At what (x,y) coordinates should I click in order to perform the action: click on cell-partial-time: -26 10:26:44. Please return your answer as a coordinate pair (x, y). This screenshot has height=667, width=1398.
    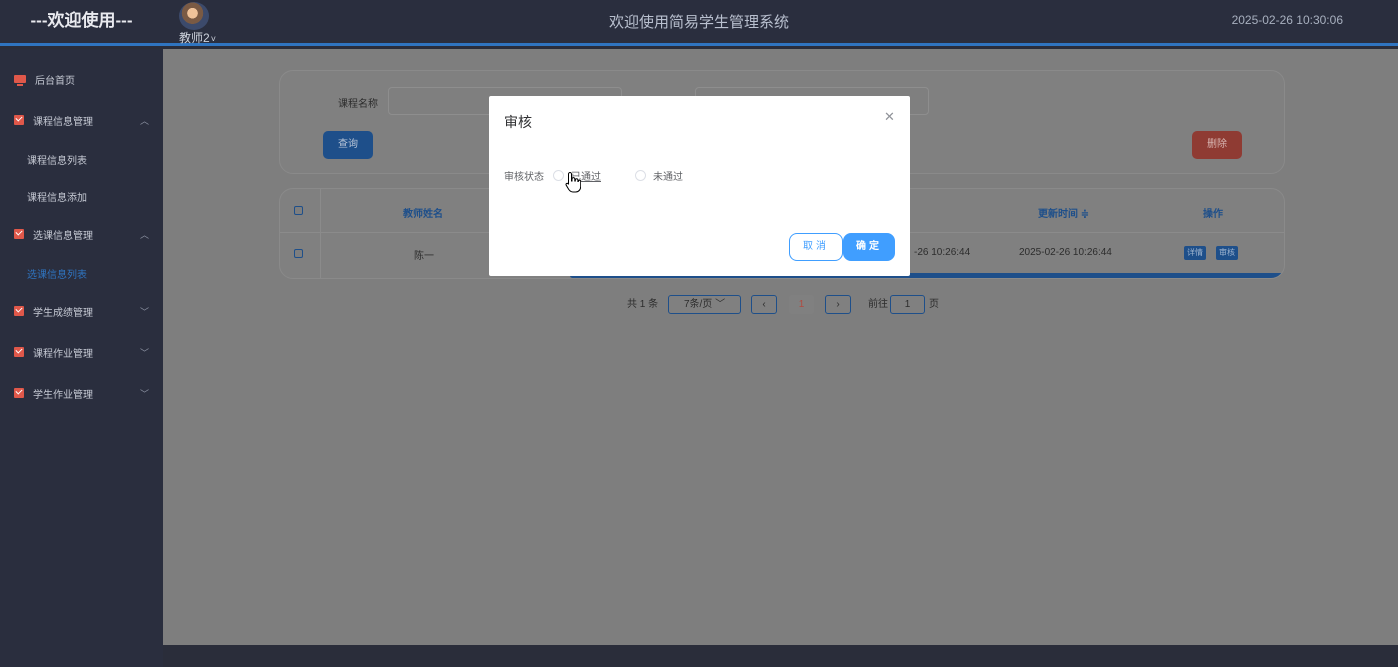
    Looking at the image, I should click on (942, 252).